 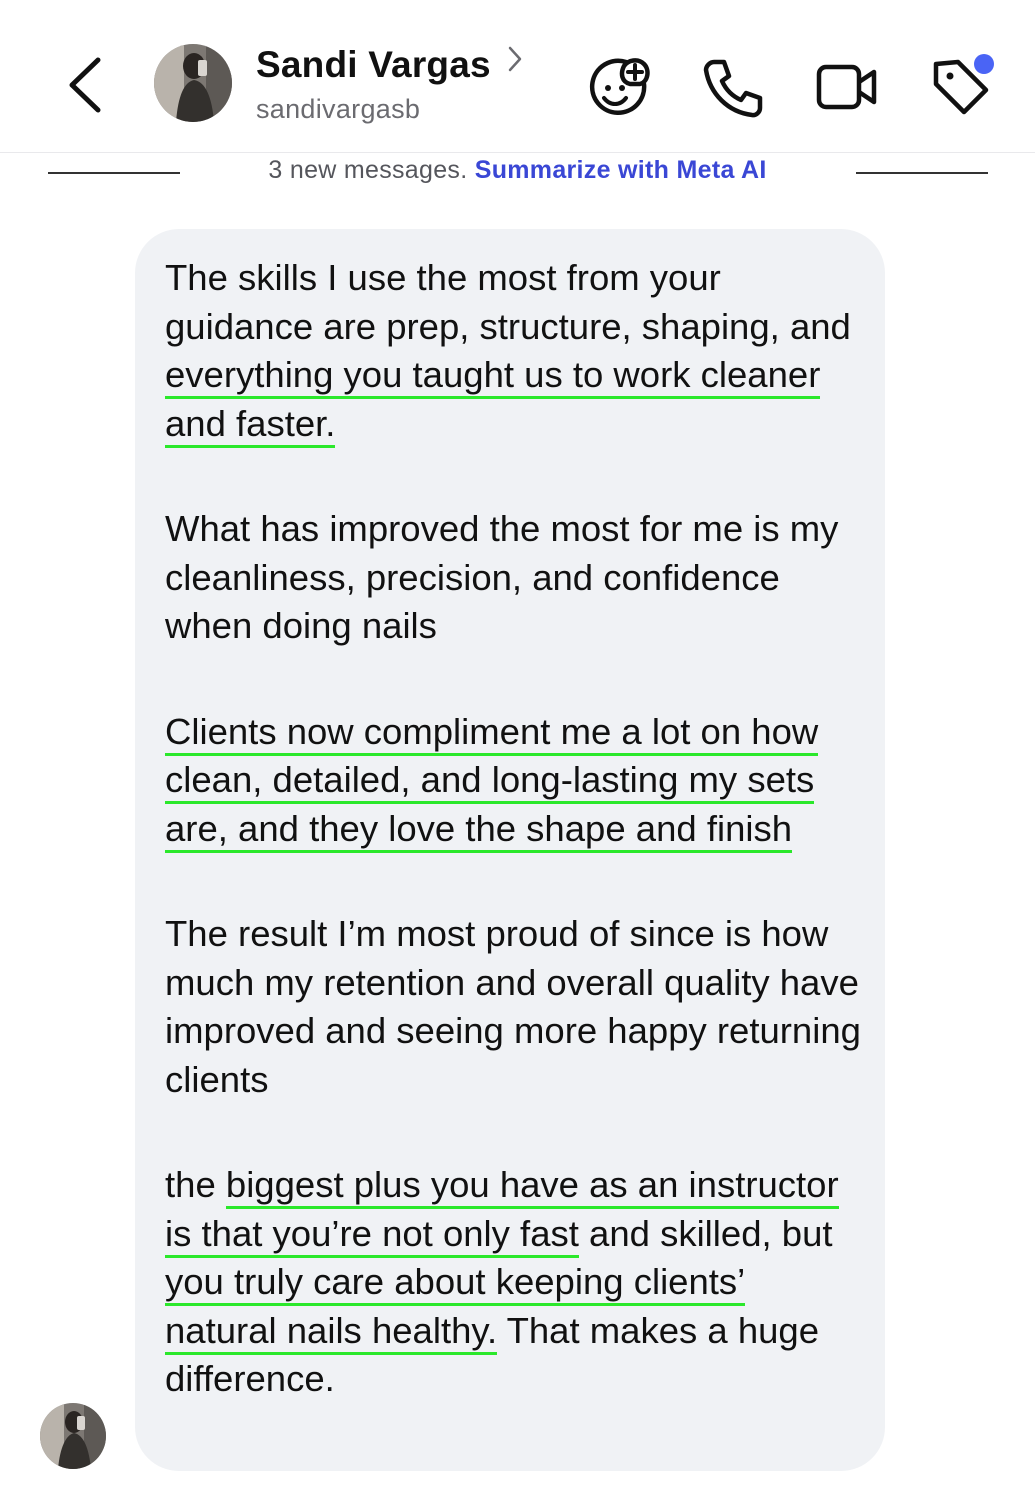 I want to click on sticker-add-icon, so click(x=619, y=86).